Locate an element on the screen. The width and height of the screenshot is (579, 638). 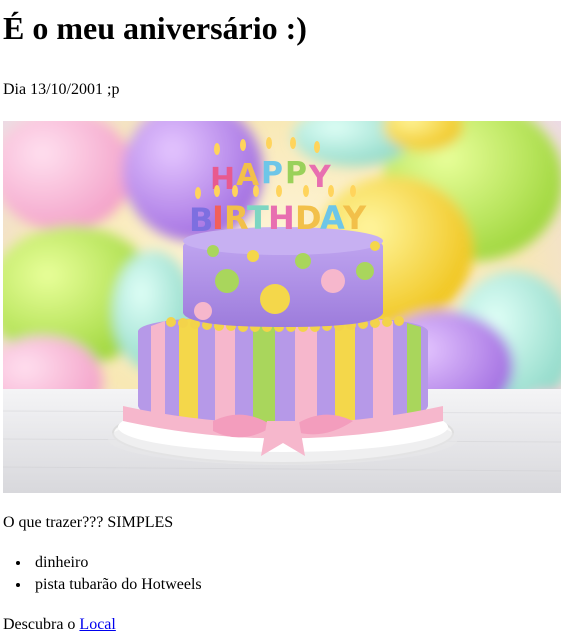
date-text: Dia 13/10/2001 ;p is located at coordinates (61, 89).